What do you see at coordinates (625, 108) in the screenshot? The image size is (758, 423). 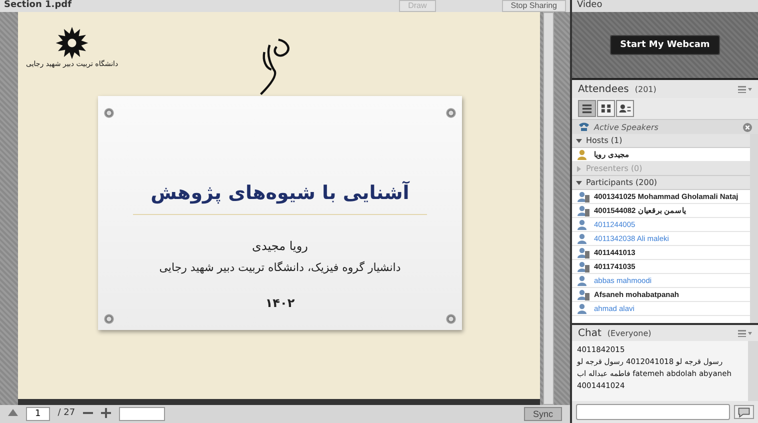 I see `user-list-icon` at bounding box center [625, 108].